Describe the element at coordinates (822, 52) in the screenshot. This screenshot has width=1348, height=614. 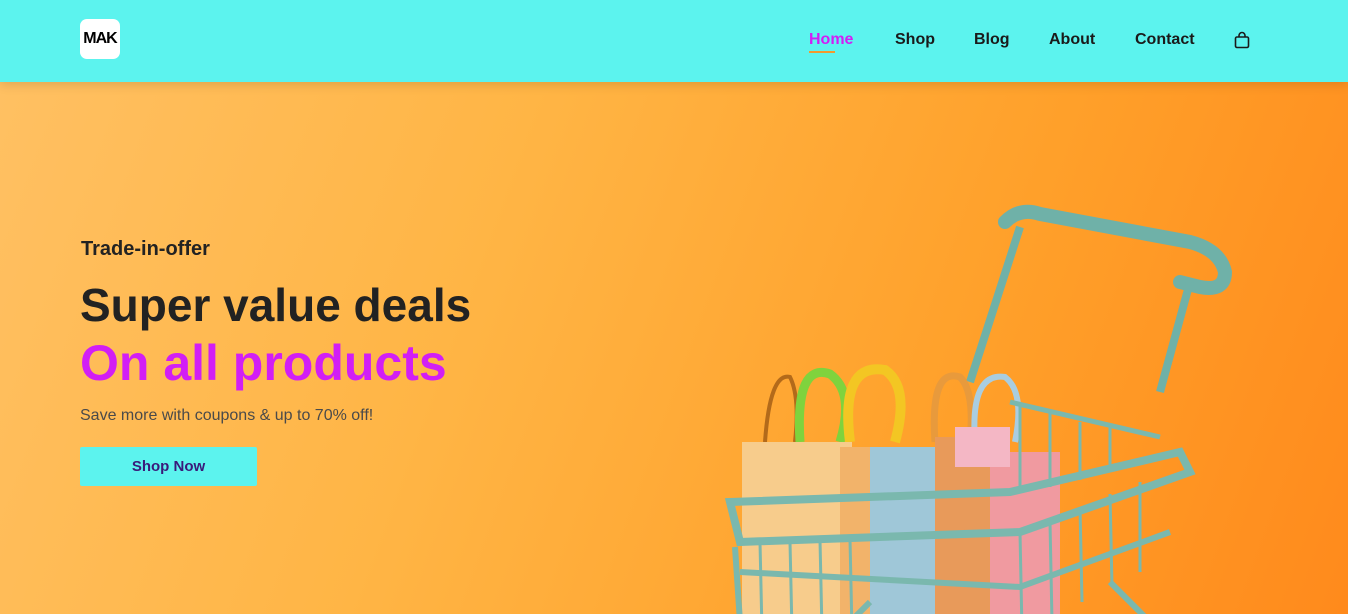
I see `active-nav-underline` at that location.